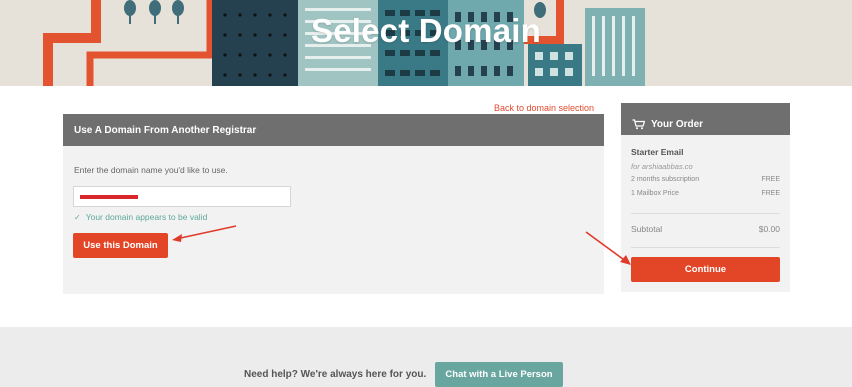 The width and height of the screenshot is (852, 387). Describe the element at coordinates (544, 108) in the screenshot. I see `back-to-domain-selection-link: Back to domain selection` at that location.